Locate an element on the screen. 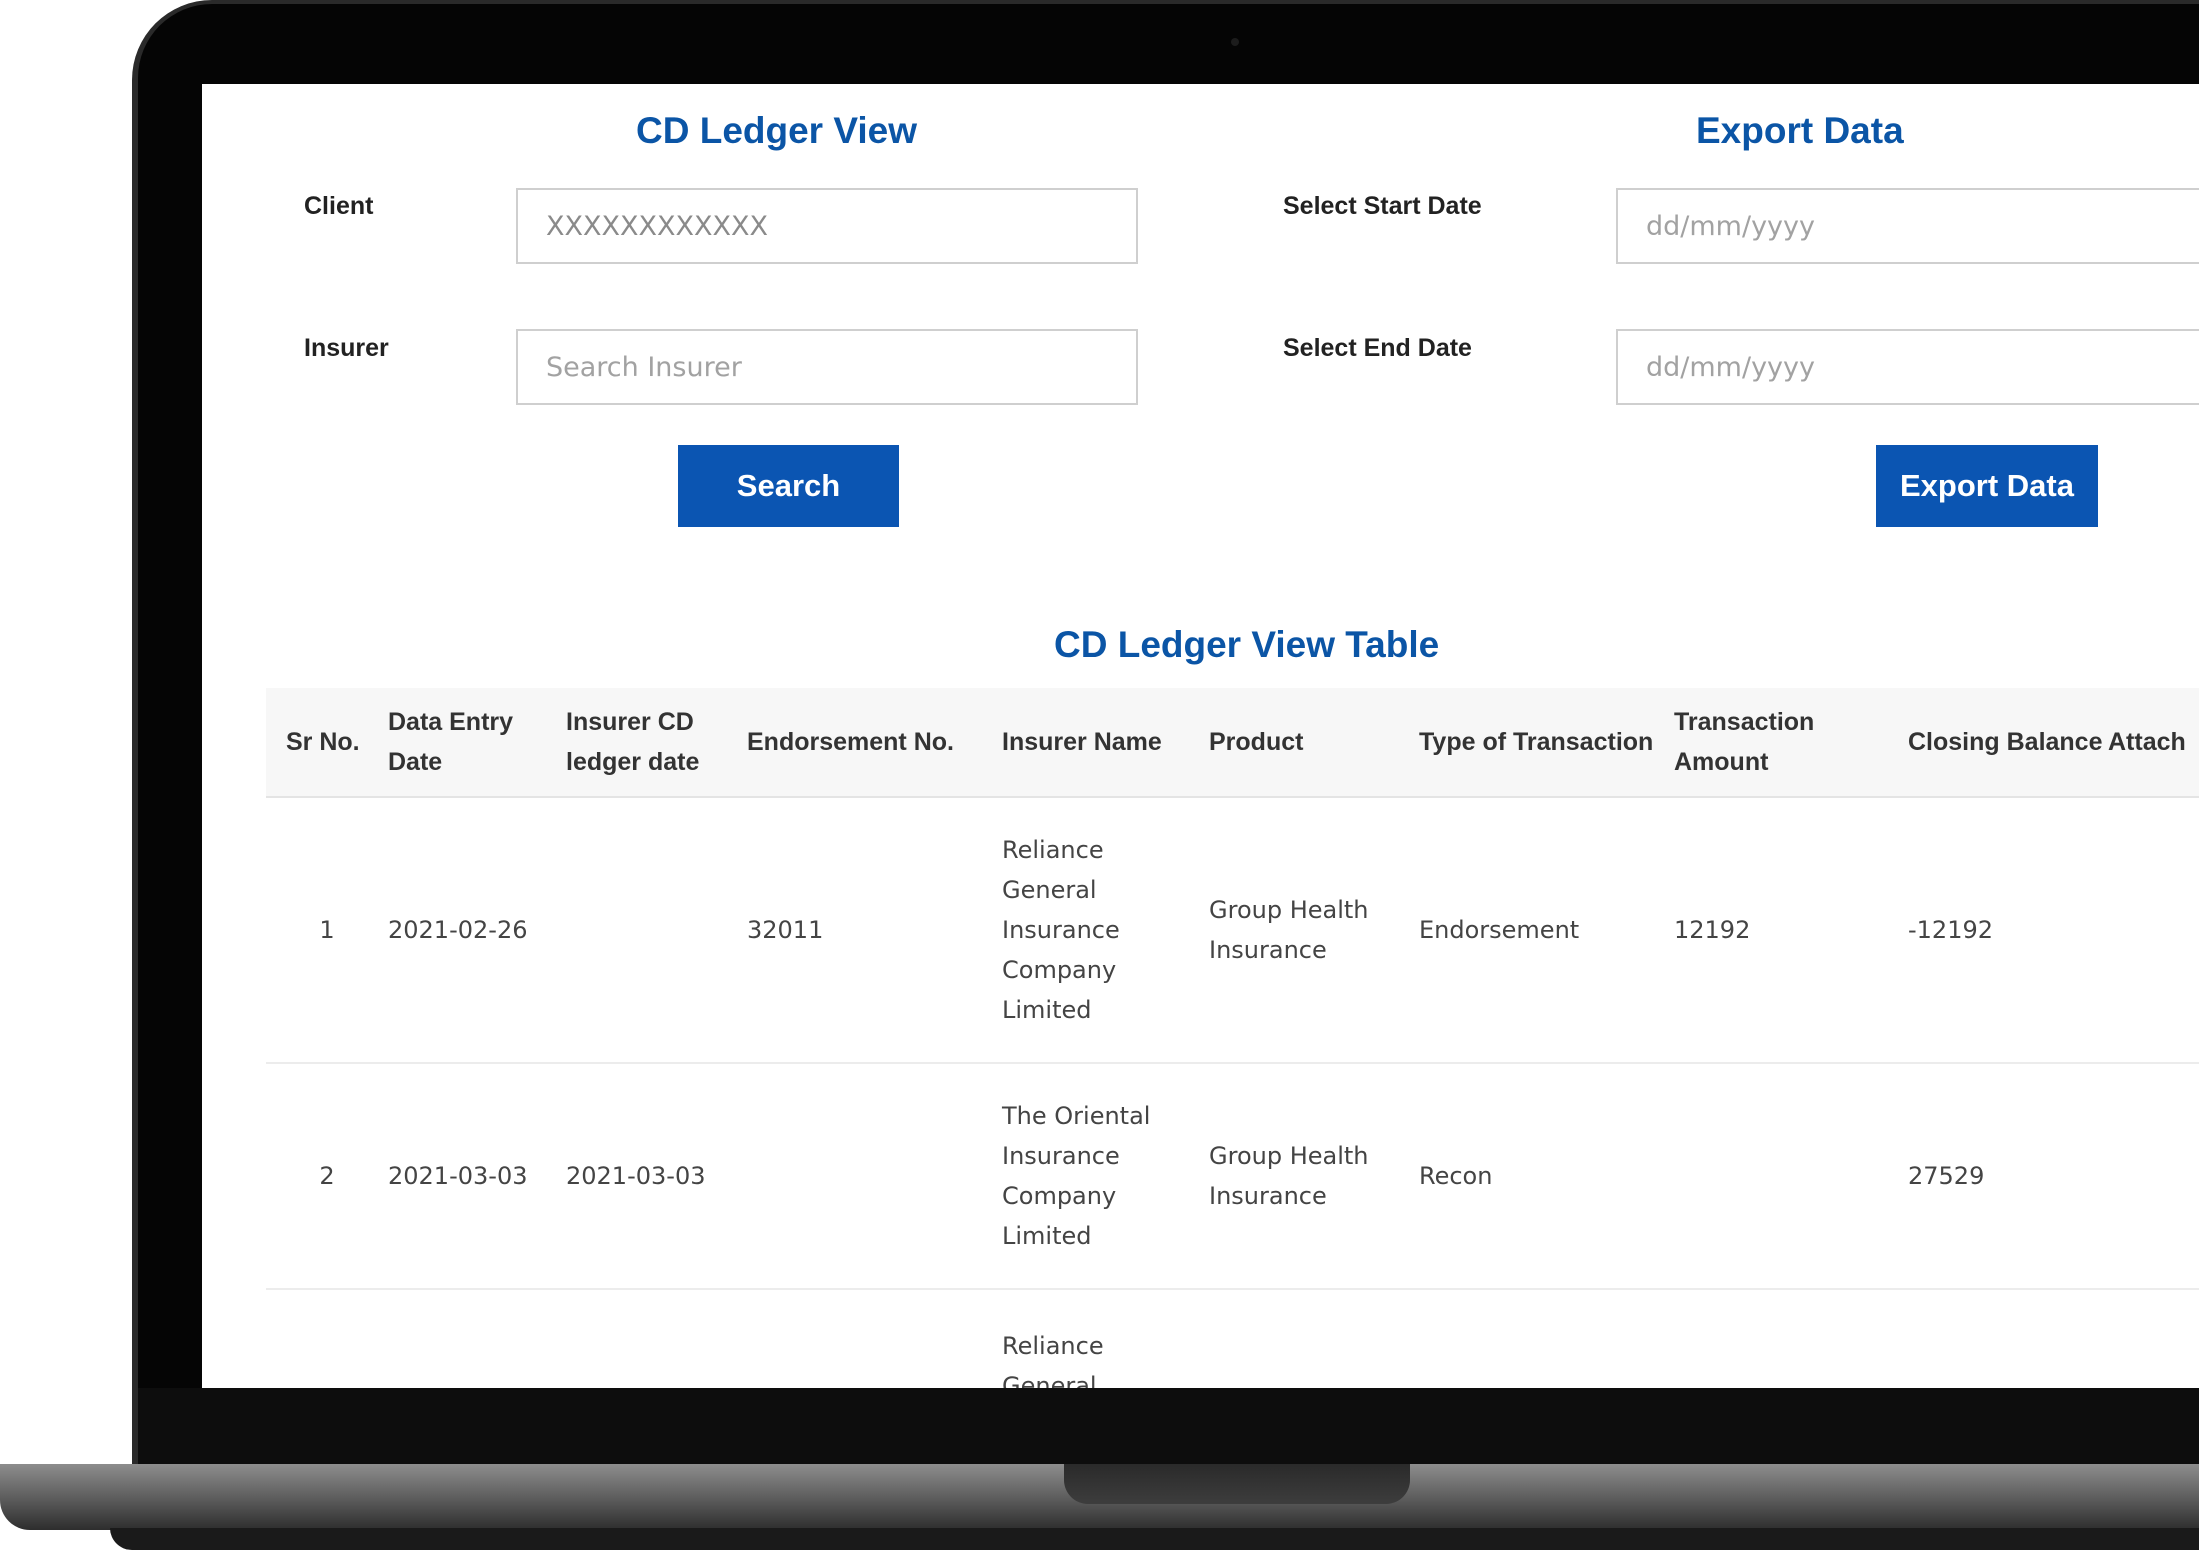  column-header-insurer-cd-ledger-date: Insurer CD ledger date is located at coordinates (656, 743).